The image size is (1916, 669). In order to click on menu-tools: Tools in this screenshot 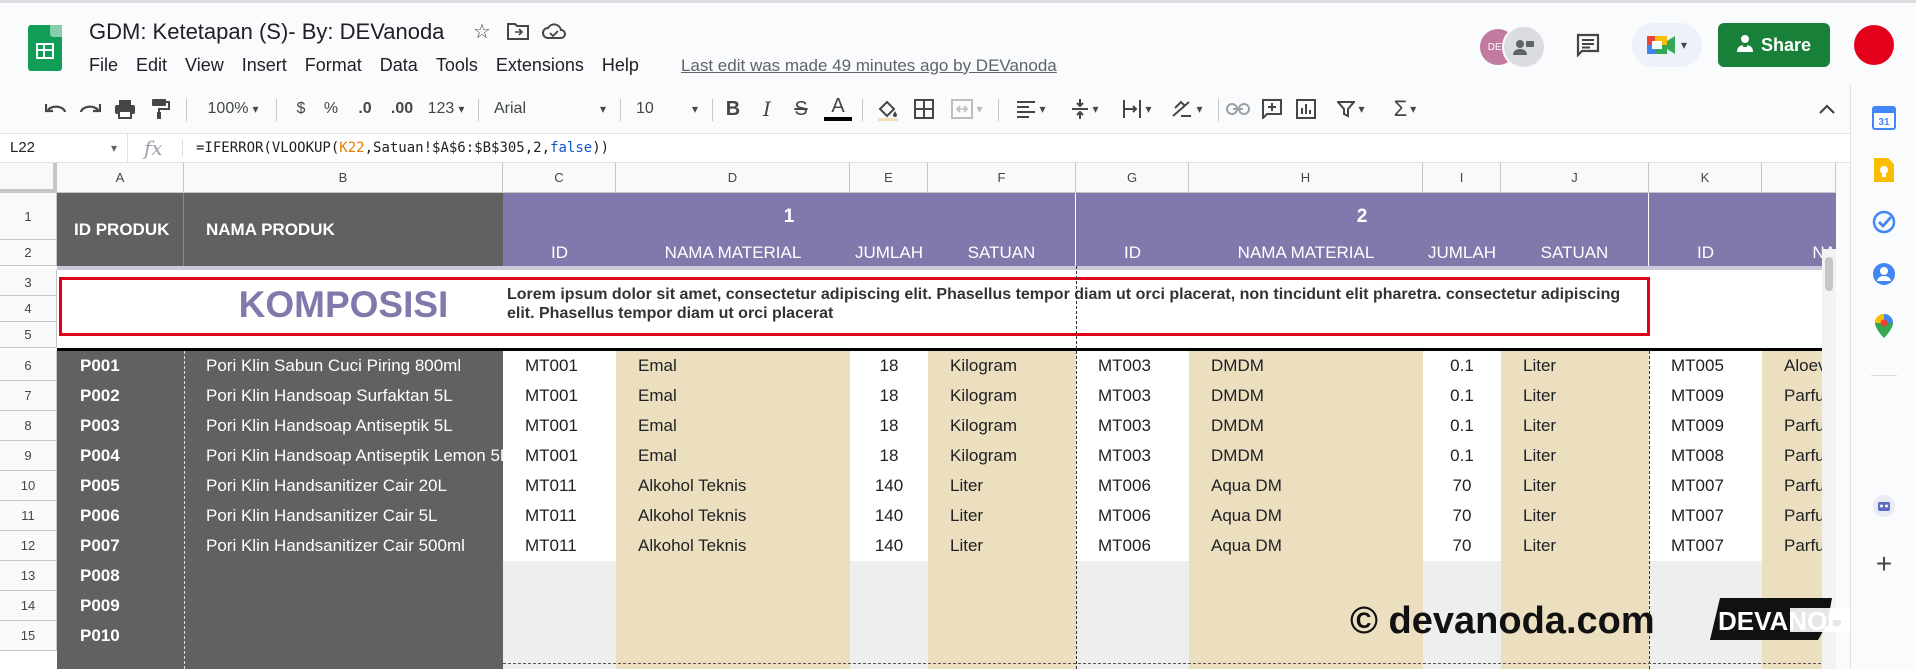, I will do `click(457, 65)`.